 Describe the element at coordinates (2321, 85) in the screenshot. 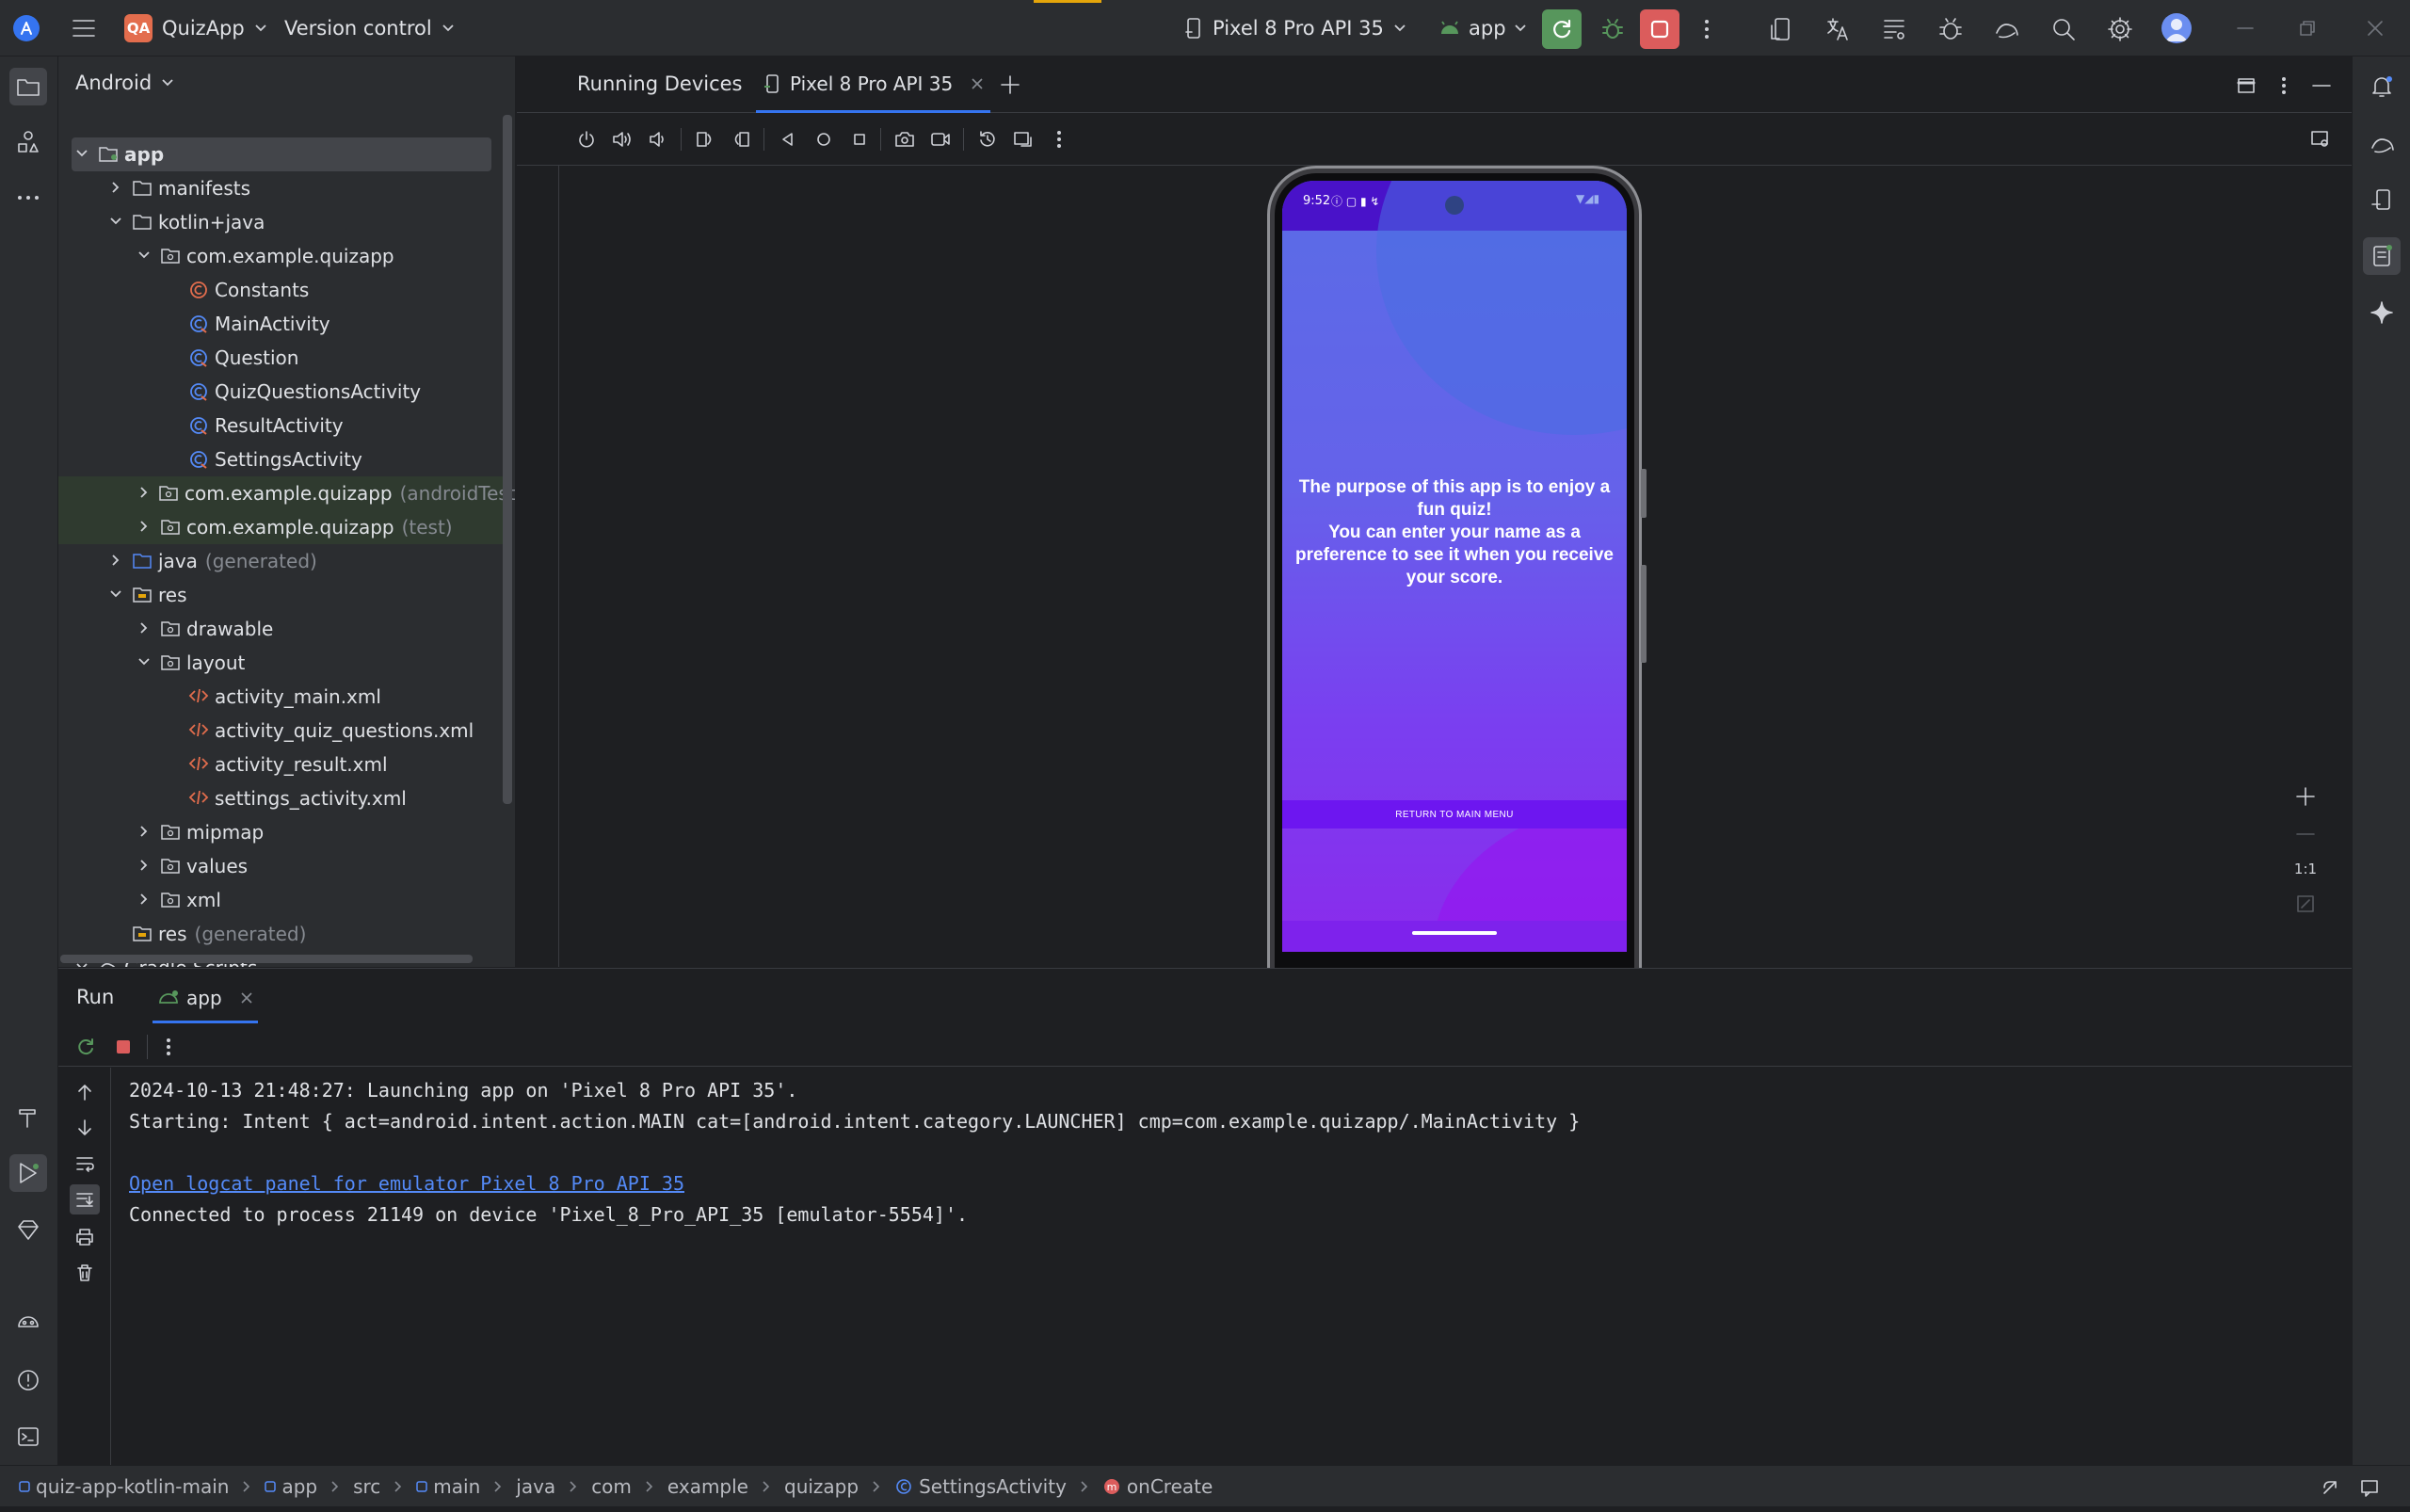

I see `hide-panel-icon` at that location.